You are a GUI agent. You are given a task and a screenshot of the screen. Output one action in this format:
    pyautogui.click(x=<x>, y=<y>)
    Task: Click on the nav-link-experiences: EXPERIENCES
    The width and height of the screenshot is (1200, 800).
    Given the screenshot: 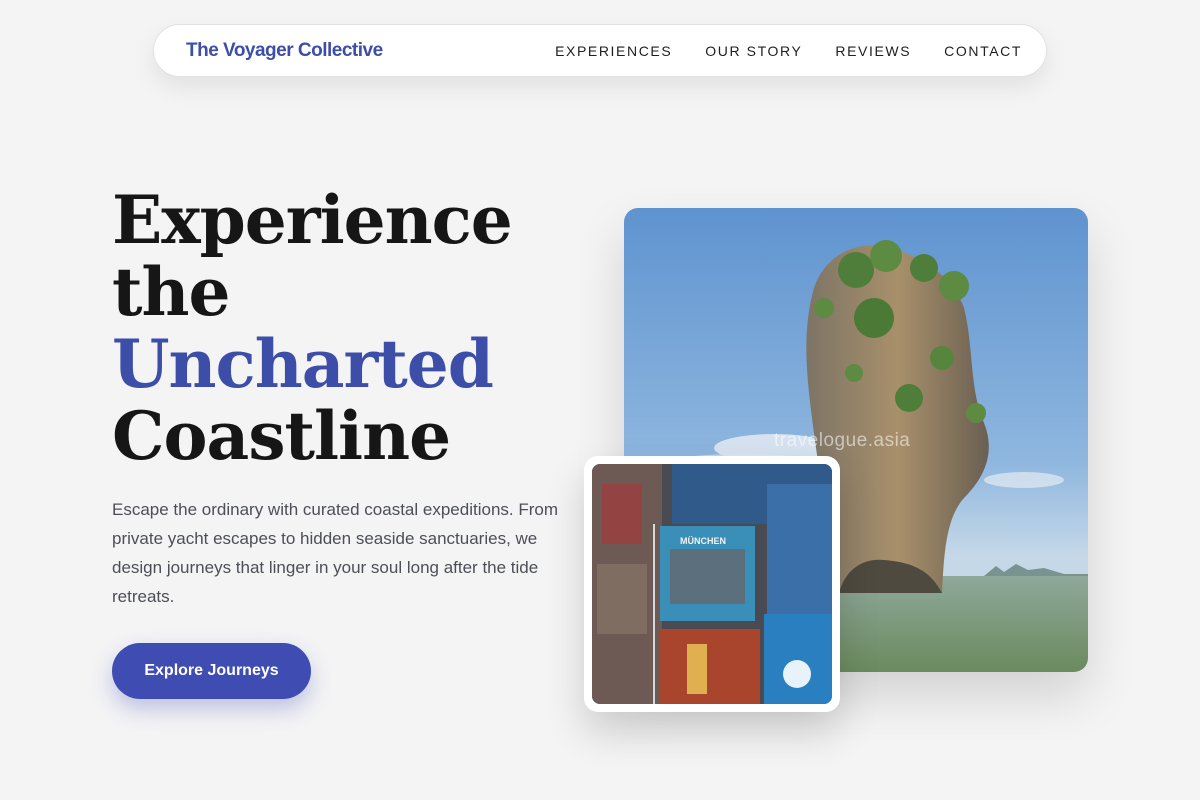 What is the action you would take?
    pyautogui.click(x=613, y=51)
    